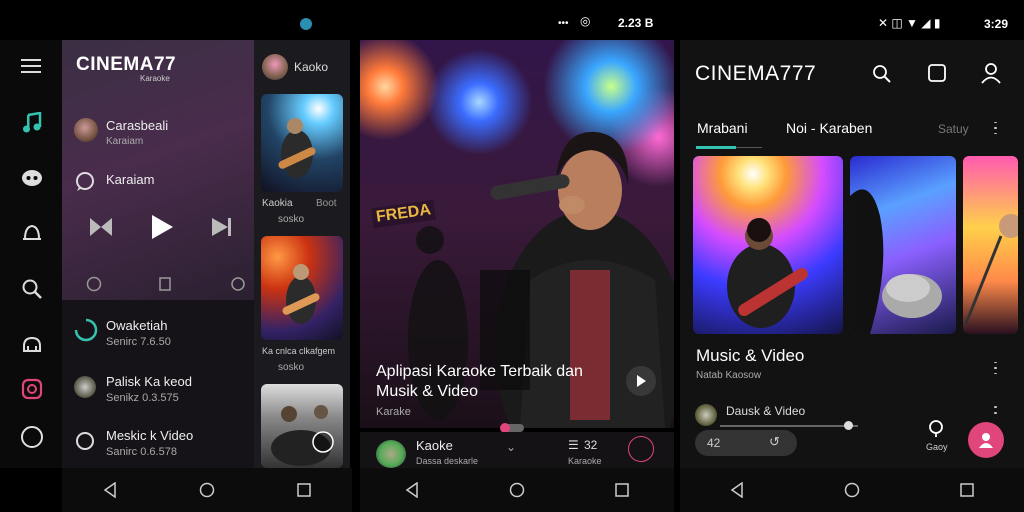 Image resolution: width=1024 pixels, height=512 pixels. What do you see at coordinates (155, 78) in the screenshot?
I see `app-logo-sub: Karaoke` at bounding box center [155, 78].